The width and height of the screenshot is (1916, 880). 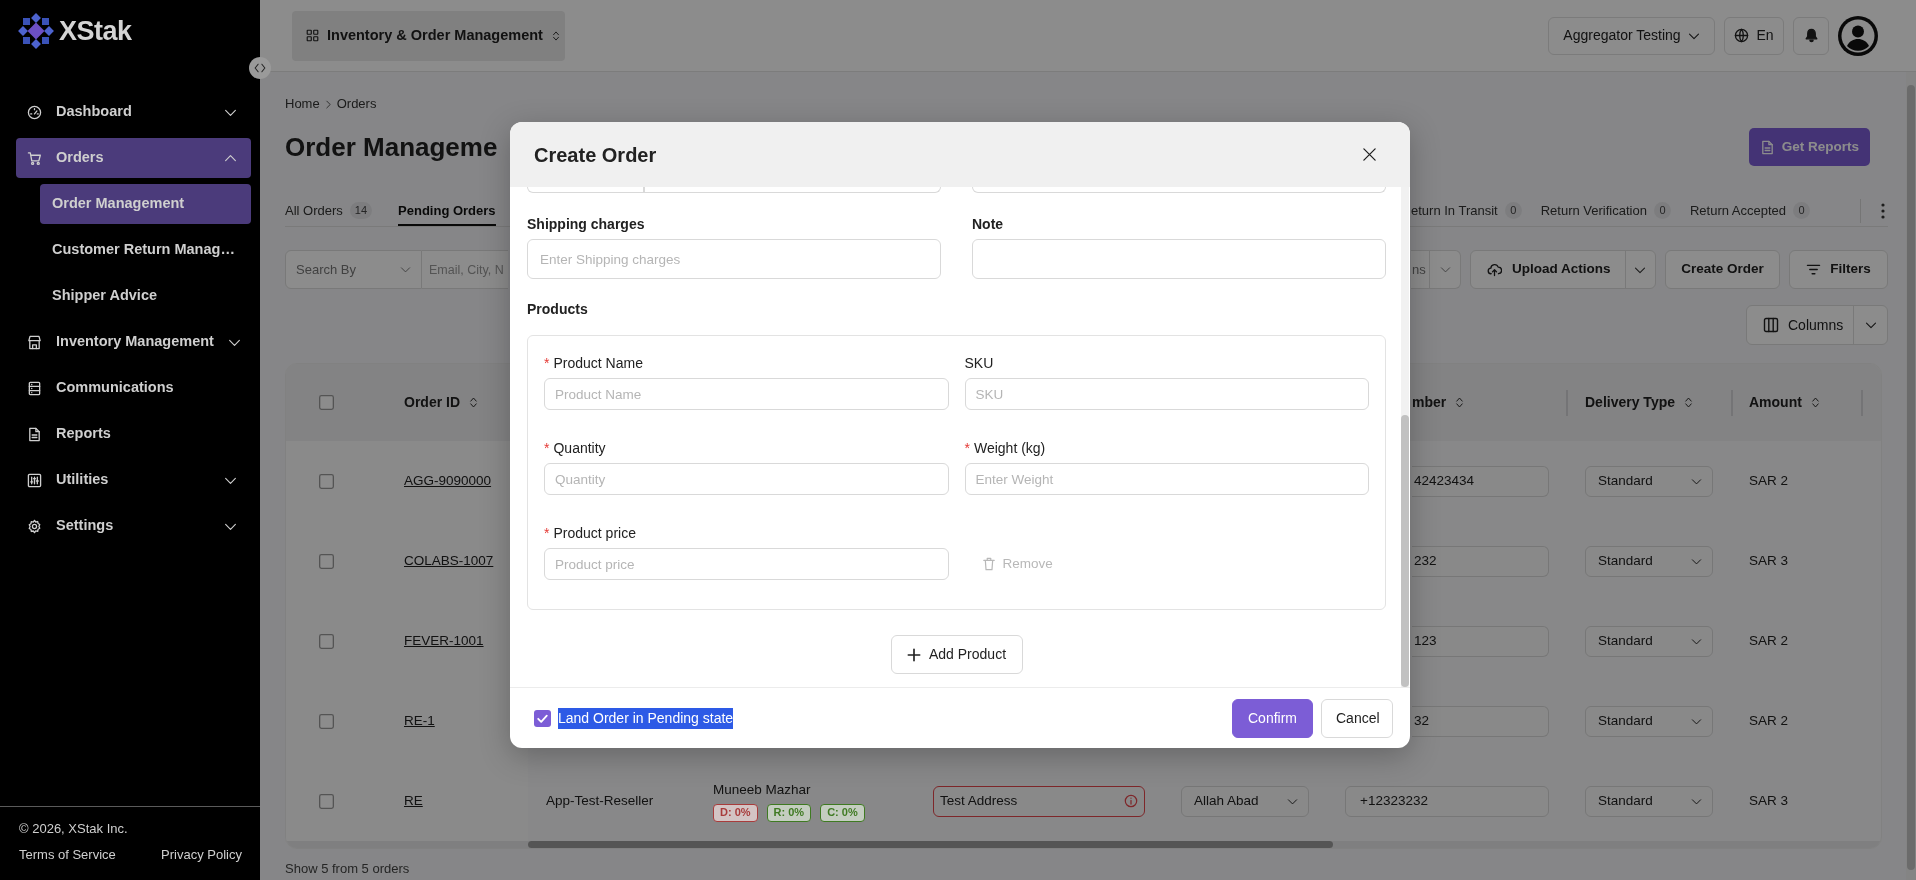 I want to click on input-field: Product Name, so click(x=746, y=394).